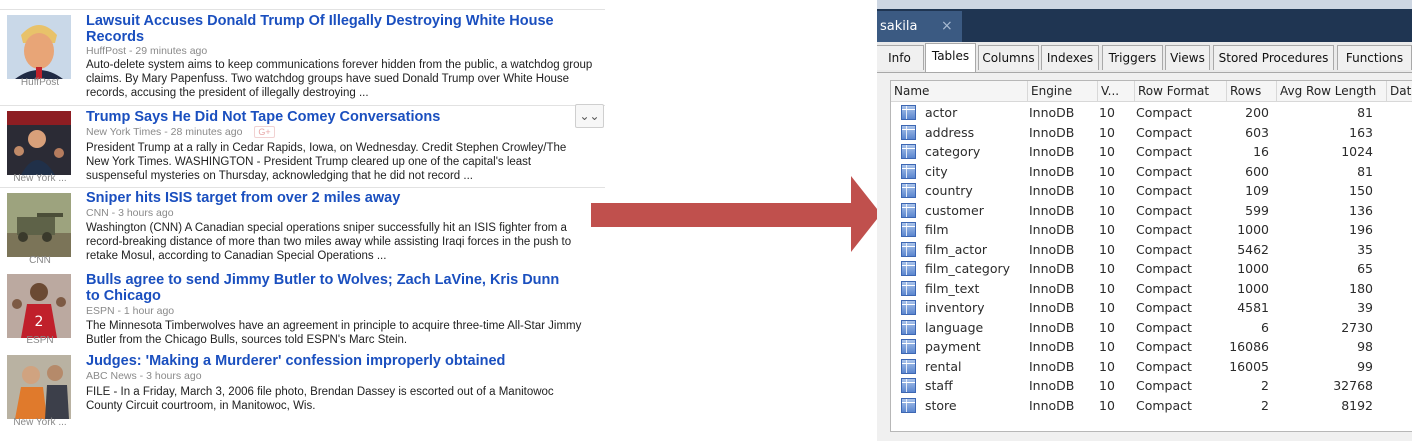  What do you see at coordinates (941, 405) in the screenshot?
I see `cell-table-name: store` at bounding box center [941, 405].